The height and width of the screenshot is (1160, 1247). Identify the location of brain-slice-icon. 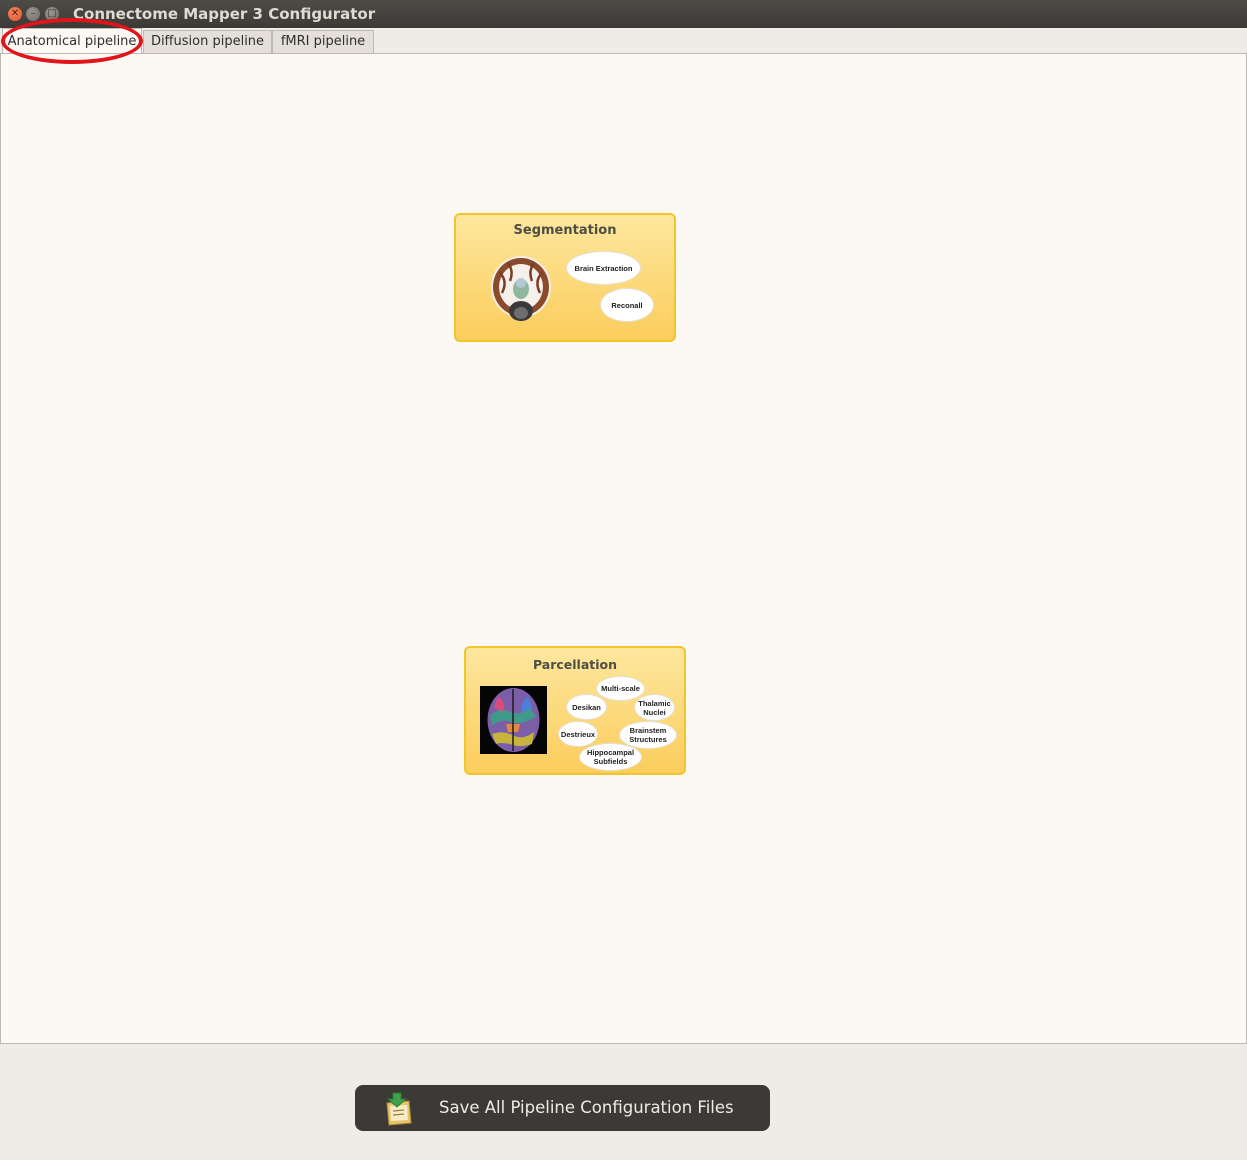
(521, 288).